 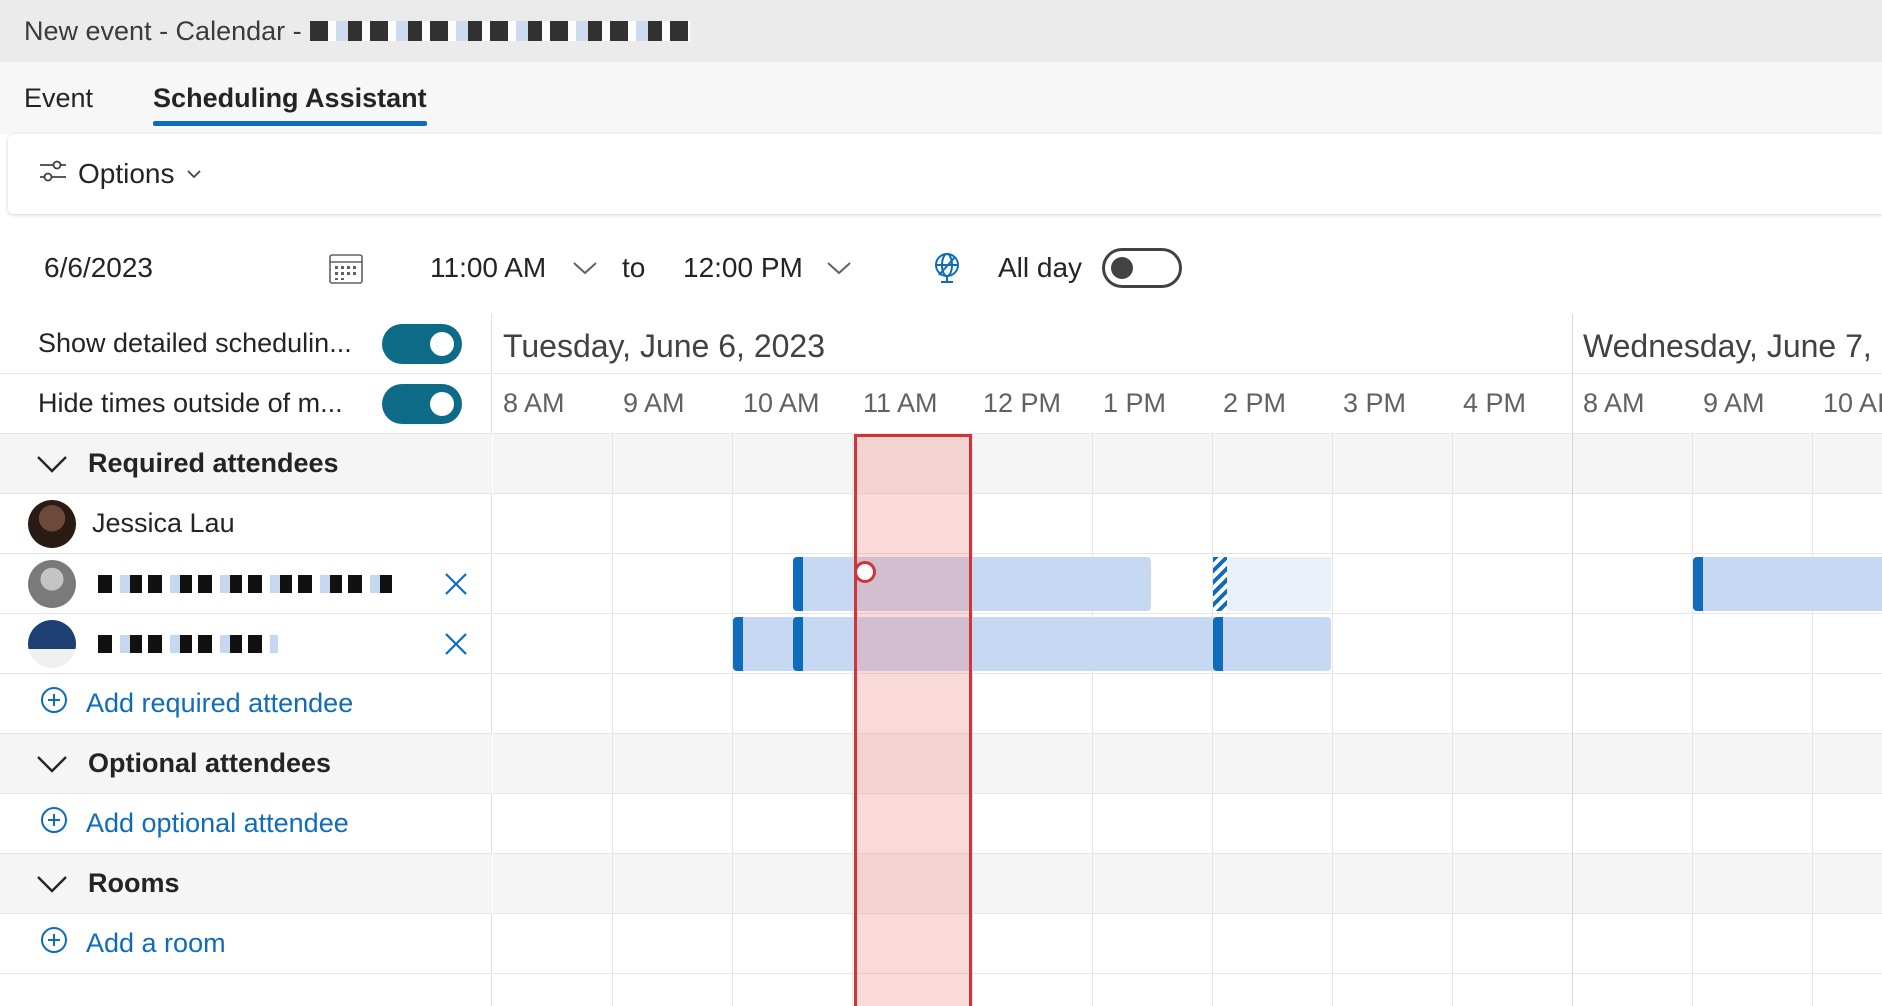 What do you see at coordinates (210, 763) in the screenshot?
I see `optional-attendees-label: Optional attendees` at bounding box center [210, 763].